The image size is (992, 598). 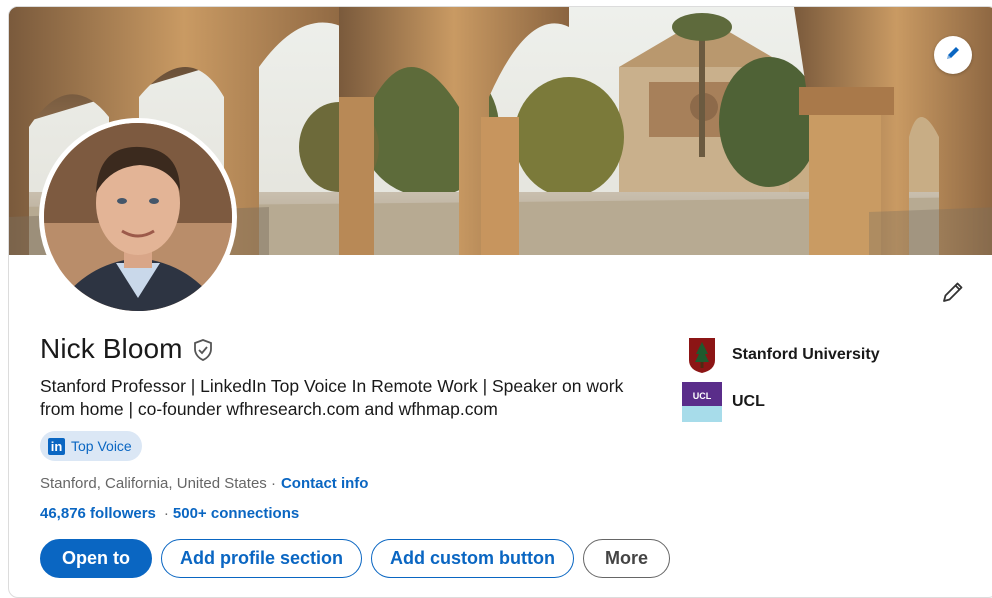 What do you see at coordinates (56, 446) in the screenshot?
I see `linkedin-logo-icon: in` at bounding box center [56, 446].